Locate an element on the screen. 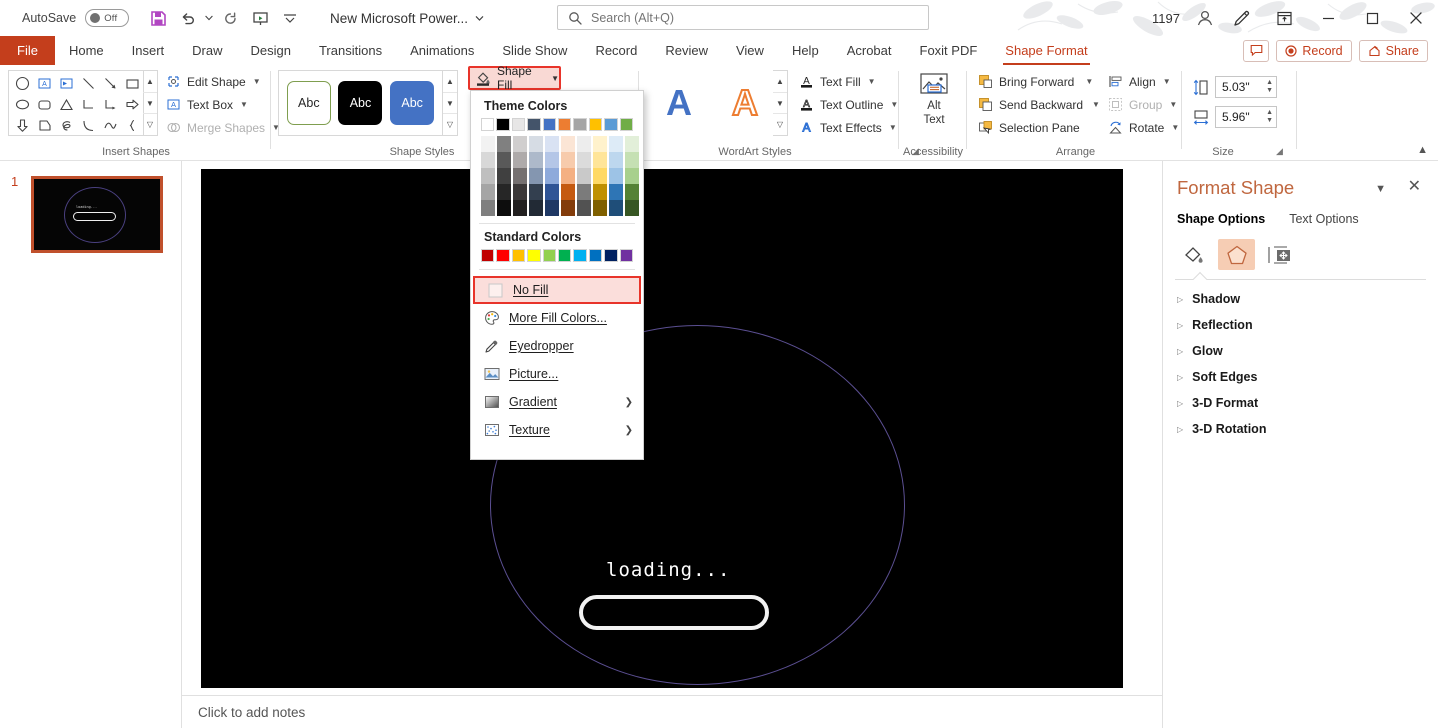  selection-pane-button: Selection Pane is located at coordinates (1038, 127).